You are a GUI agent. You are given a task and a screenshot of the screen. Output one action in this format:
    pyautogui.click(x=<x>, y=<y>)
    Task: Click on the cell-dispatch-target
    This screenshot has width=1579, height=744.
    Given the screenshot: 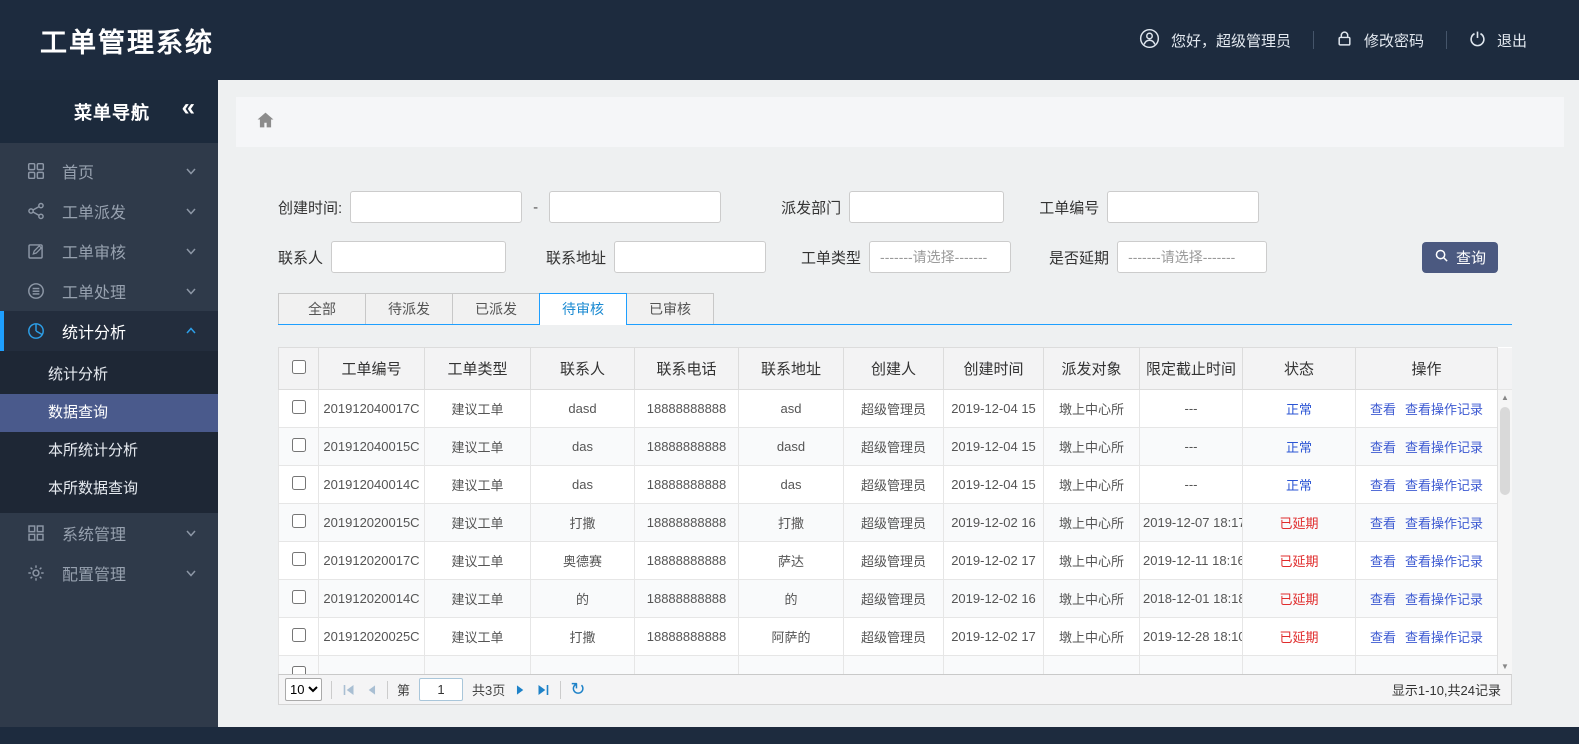 What is the action you would take?
    pyautogui.click(x=1091, y=664)
    